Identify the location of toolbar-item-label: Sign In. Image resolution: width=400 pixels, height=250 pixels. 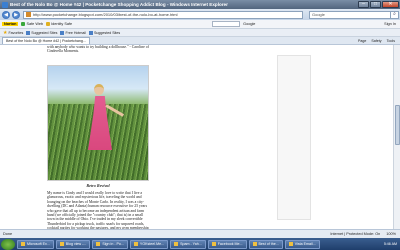
(390, 24).